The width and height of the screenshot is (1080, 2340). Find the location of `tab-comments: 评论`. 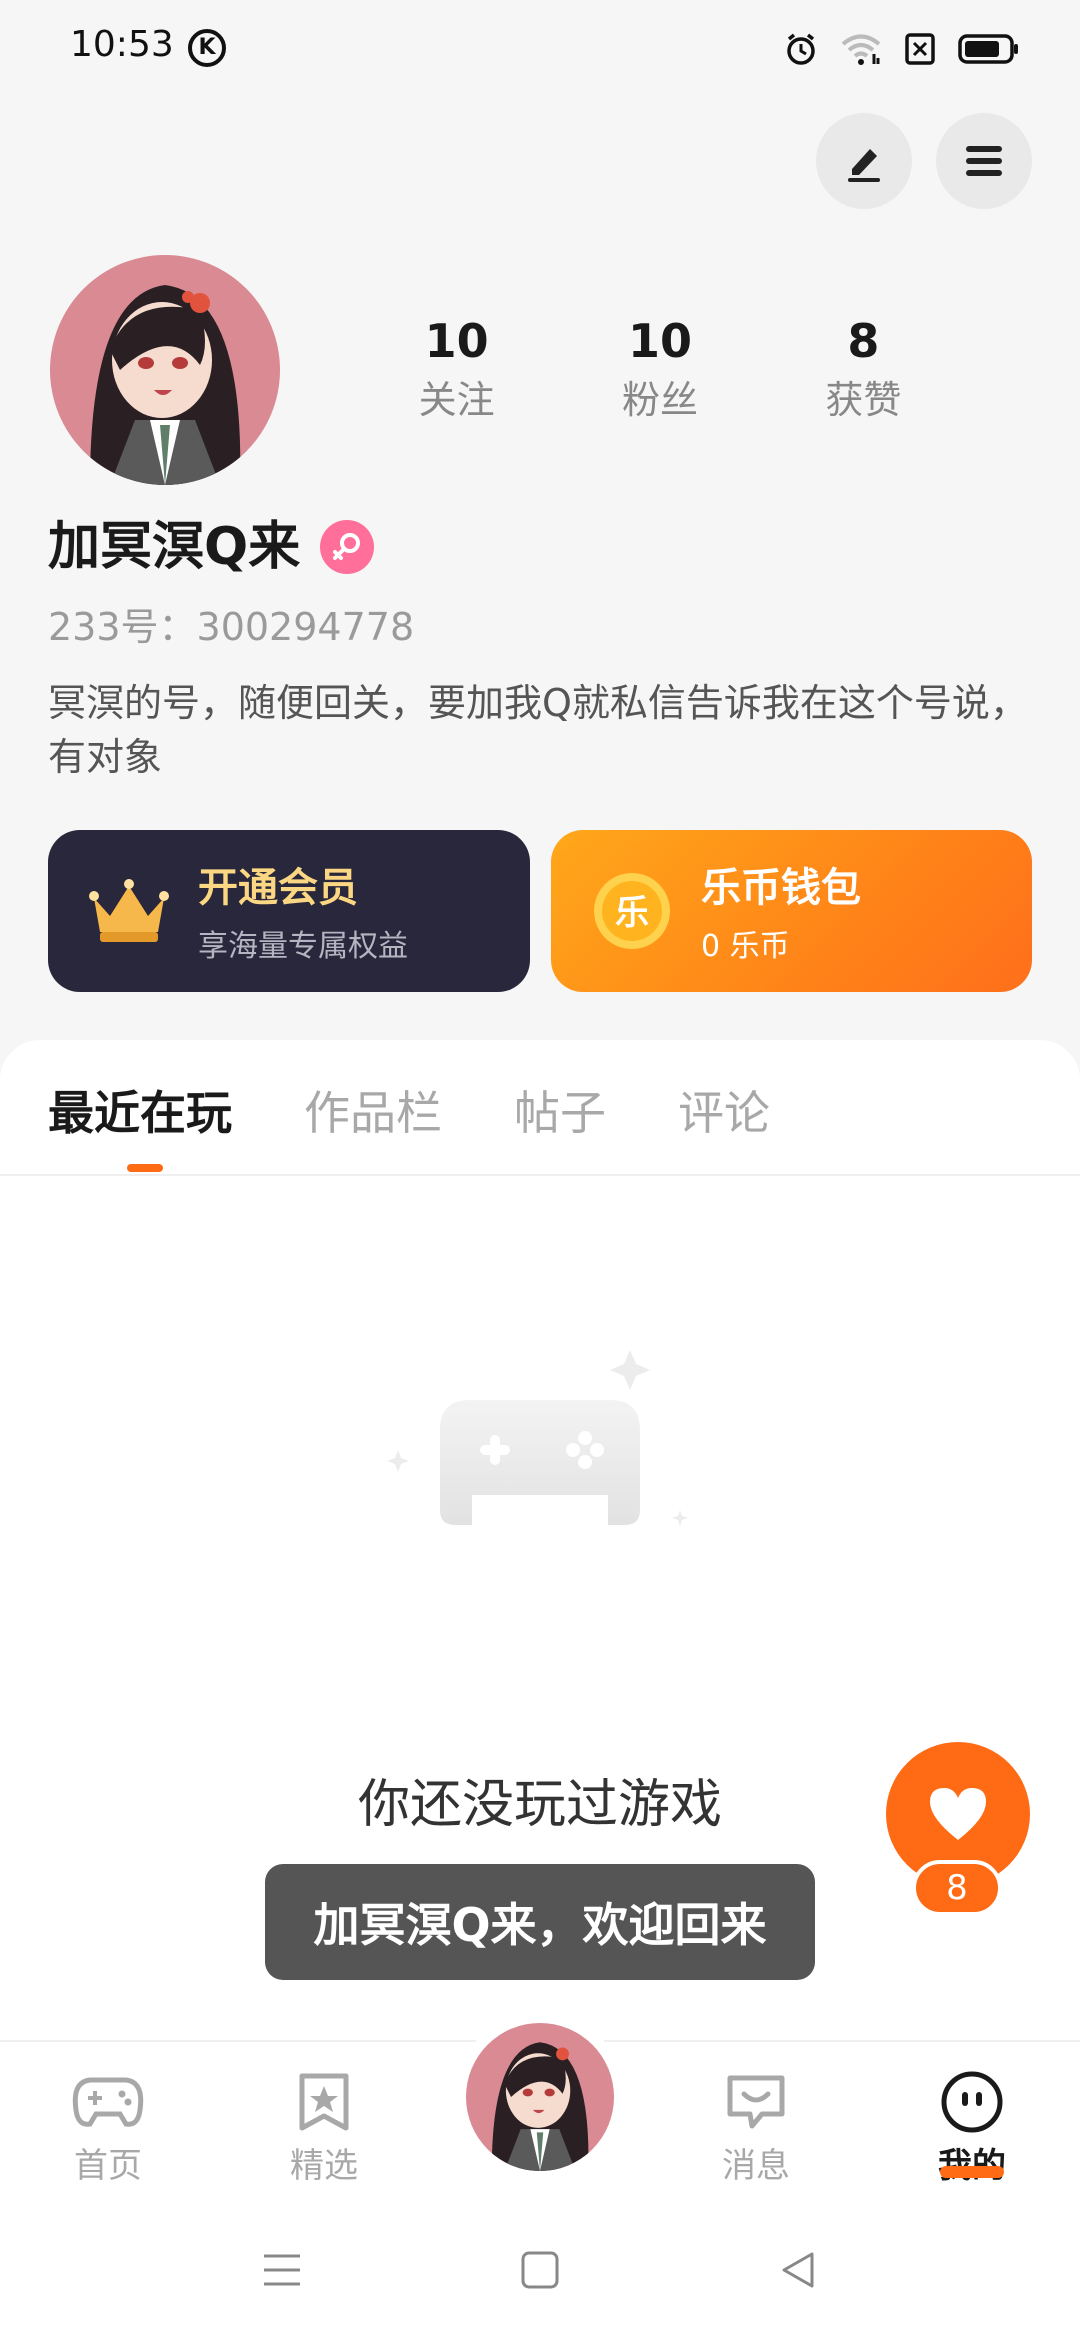

tab-comments: 评论 is located at coordinates (724, 1113).